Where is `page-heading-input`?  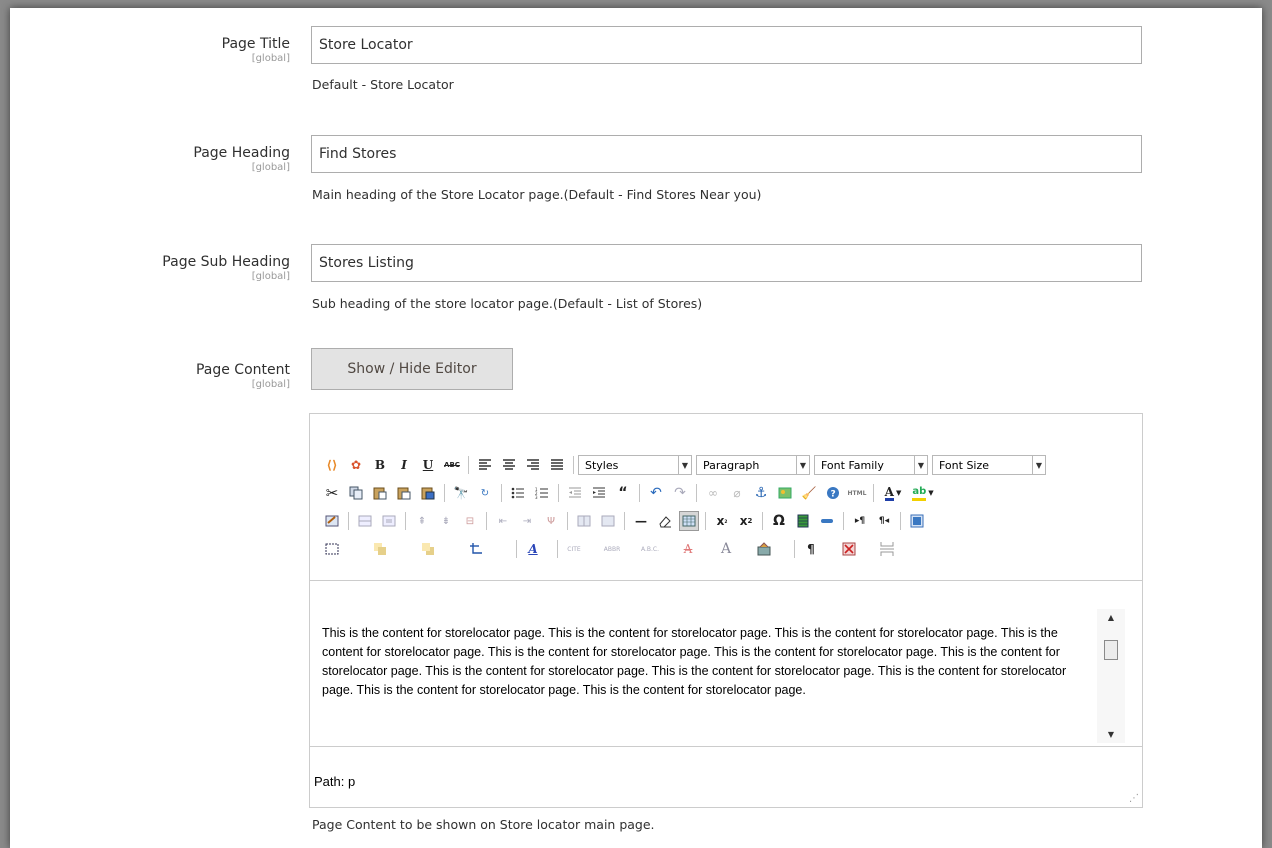 page-heading-input is located at coordinates (726, 154).